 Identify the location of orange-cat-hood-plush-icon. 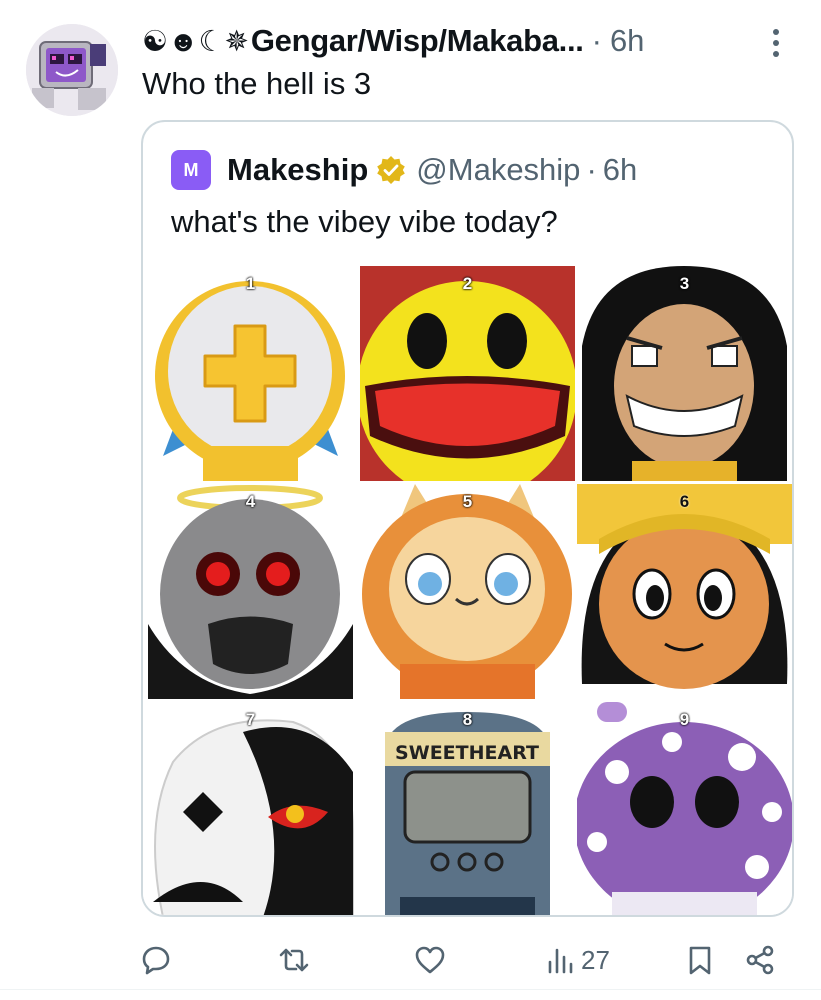
(467, 591).